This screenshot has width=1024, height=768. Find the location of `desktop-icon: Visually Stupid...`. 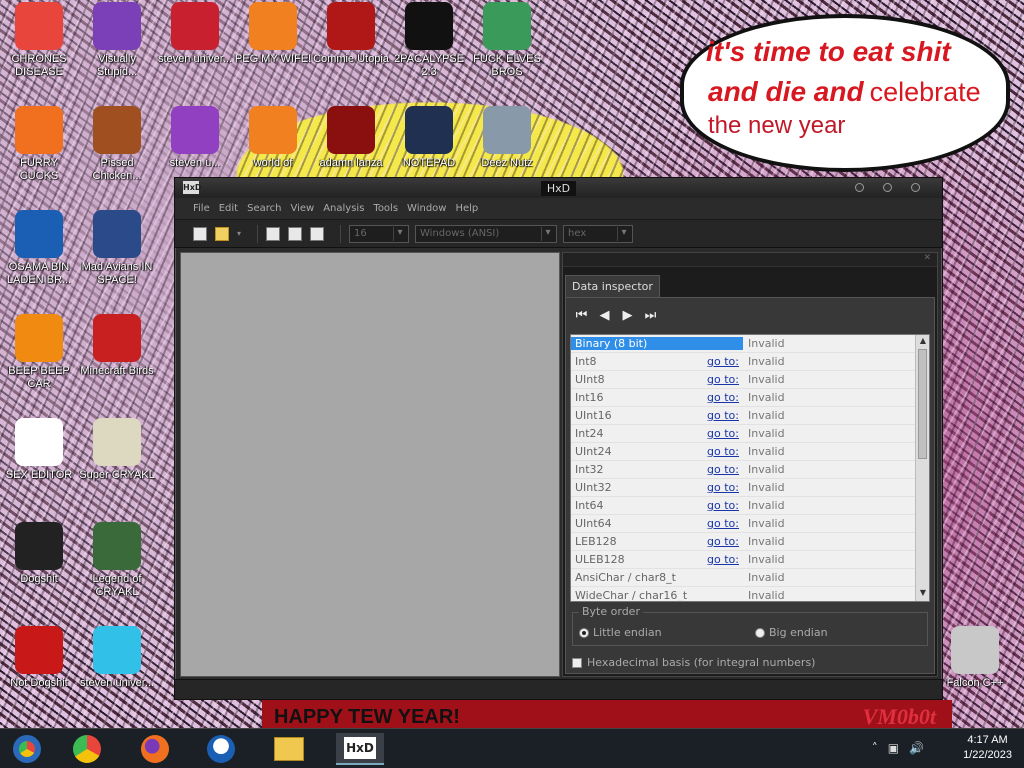

desktop-icon: Visually Stupid... is located at coordinates (117, 40).